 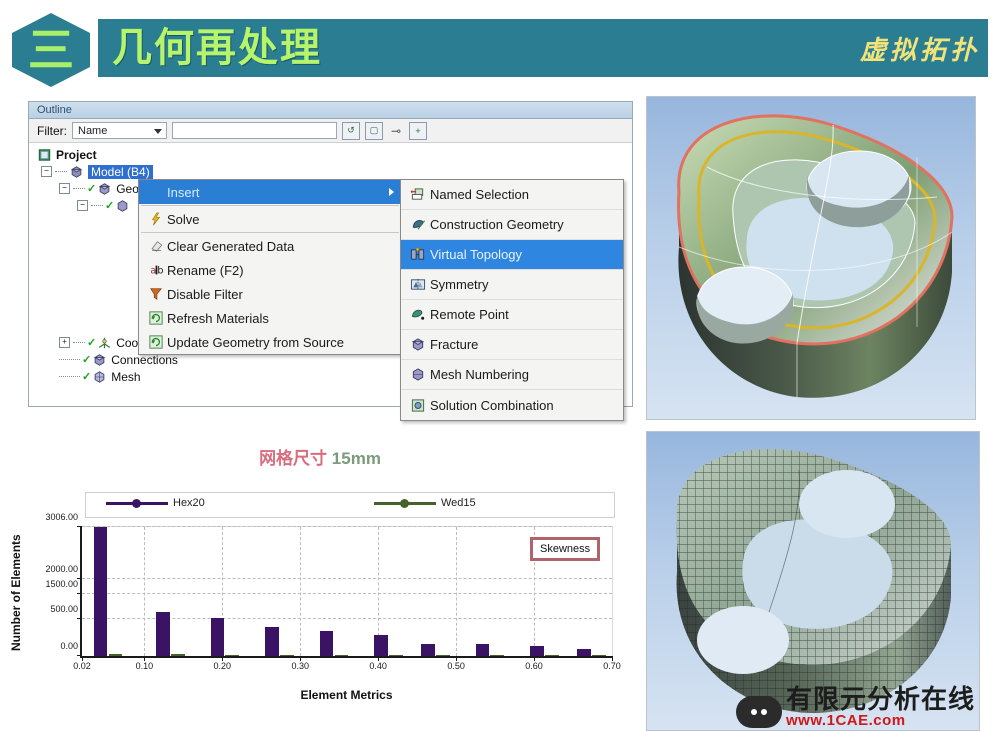 I want to click on collapse-toggle-part: −, so click(x=82, y=205).